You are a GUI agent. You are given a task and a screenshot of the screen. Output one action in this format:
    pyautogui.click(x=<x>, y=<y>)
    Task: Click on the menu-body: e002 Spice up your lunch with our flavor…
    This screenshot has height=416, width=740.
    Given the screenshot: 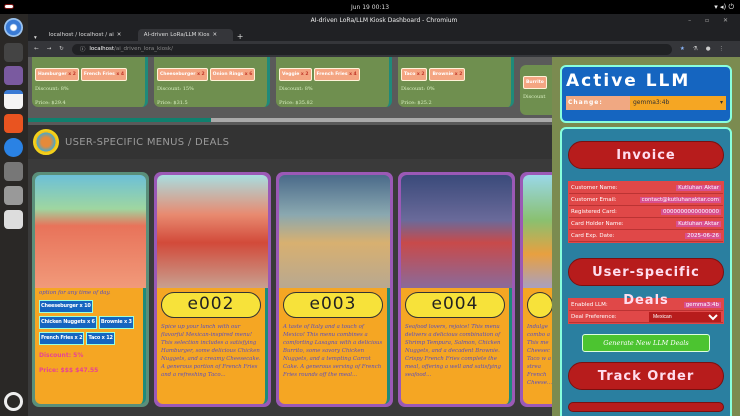 What is the action you would take?
    pyautogui.click(x=212, y=346)
    